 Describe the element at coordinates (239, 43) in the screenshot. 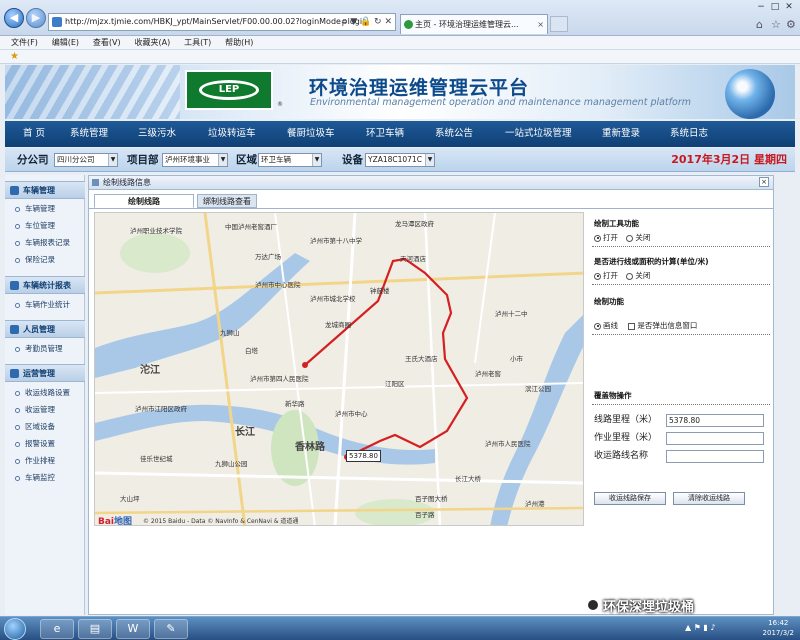

I see `menu-help: 帮助(H)` at that location.